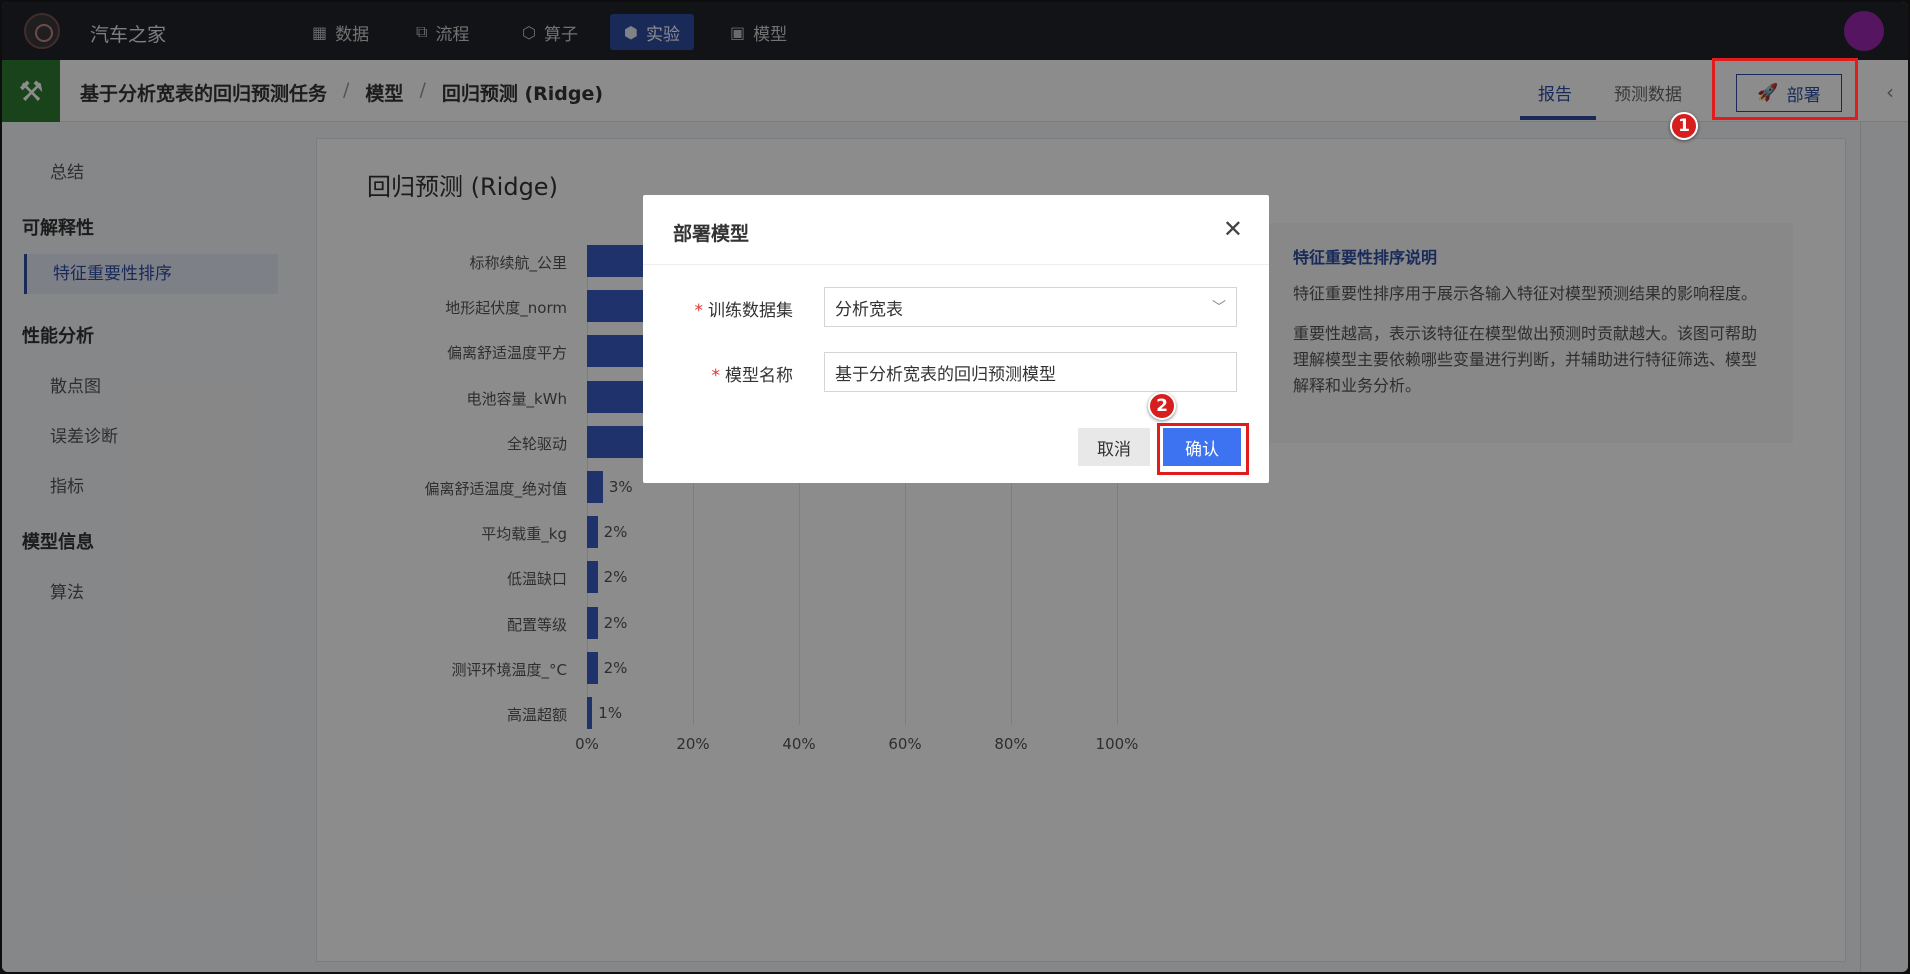  What do you see at coordinates (1233, 229) in the screenshot?
I see `close-icon: ✕` at bounding box center [1233, 229].